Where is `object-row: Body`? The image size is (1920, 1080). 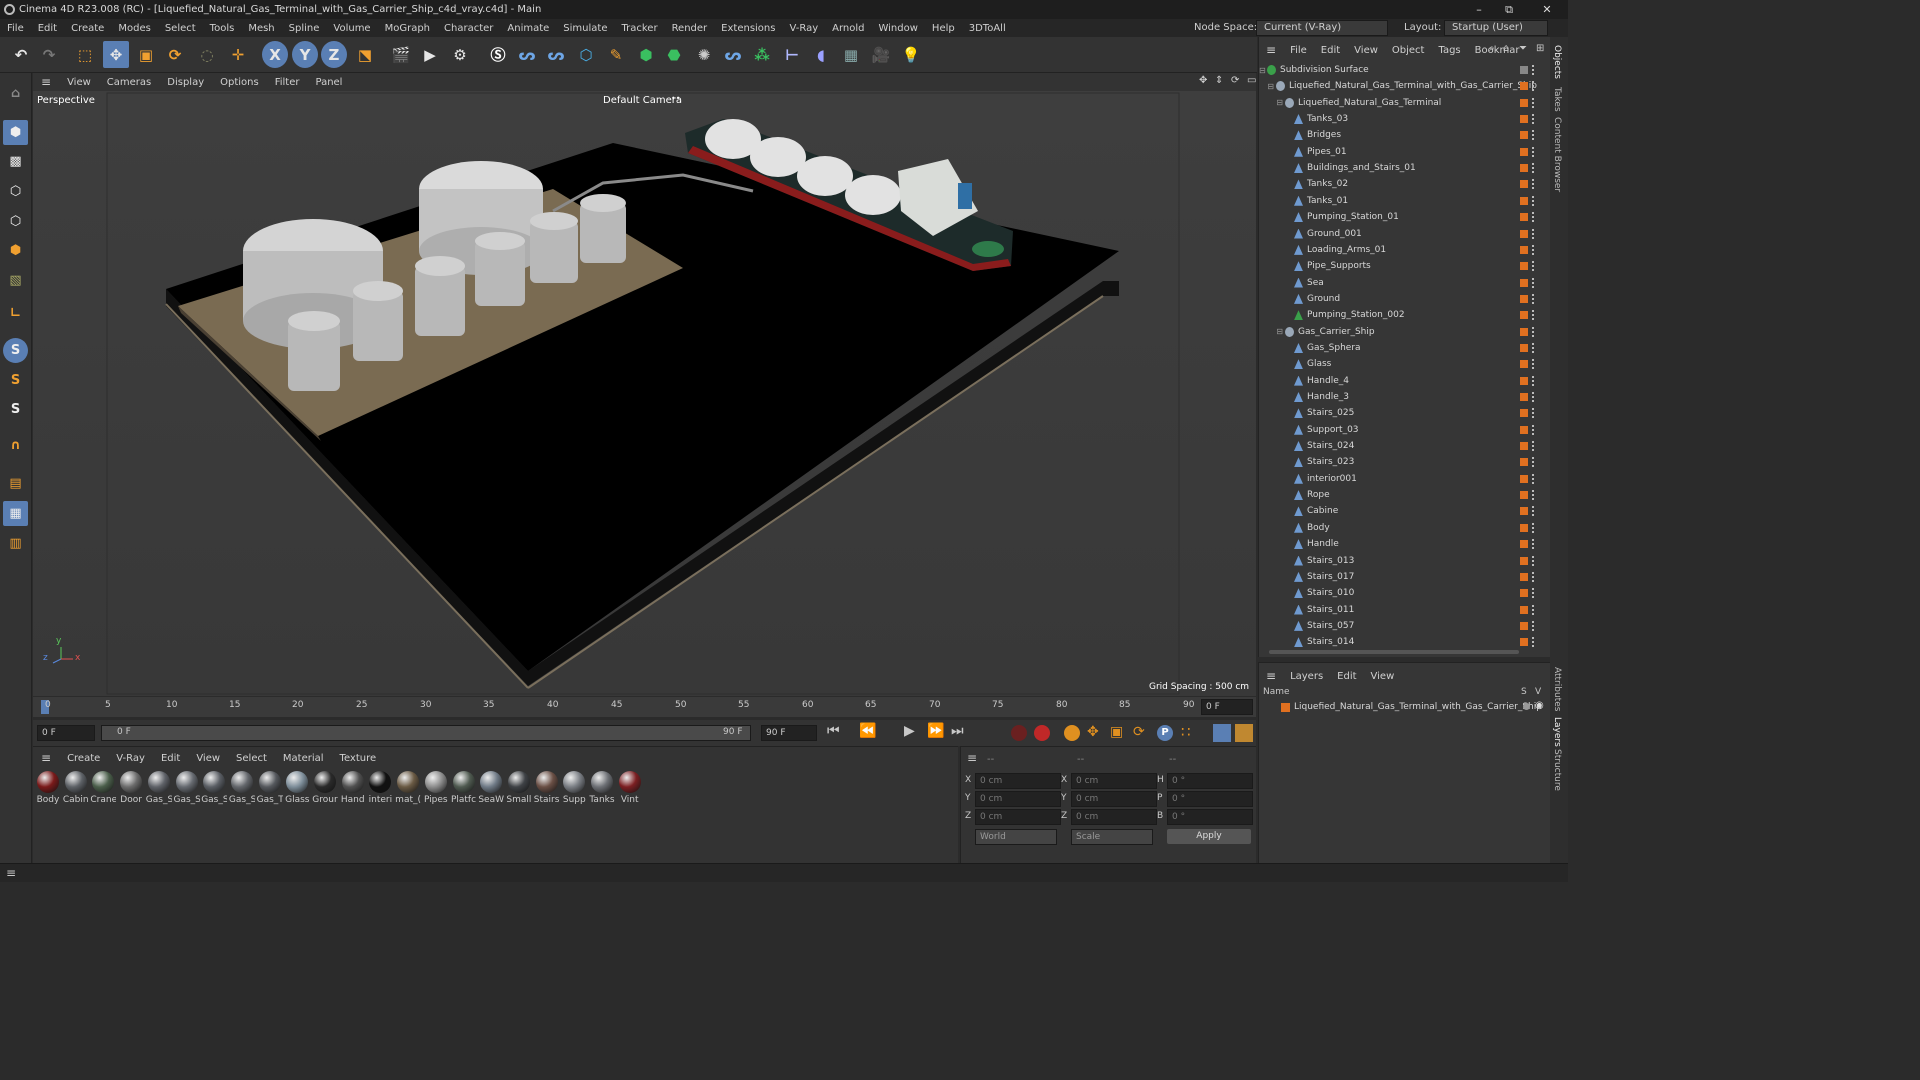
object-row: Body is located at coordinates (1398, 528).